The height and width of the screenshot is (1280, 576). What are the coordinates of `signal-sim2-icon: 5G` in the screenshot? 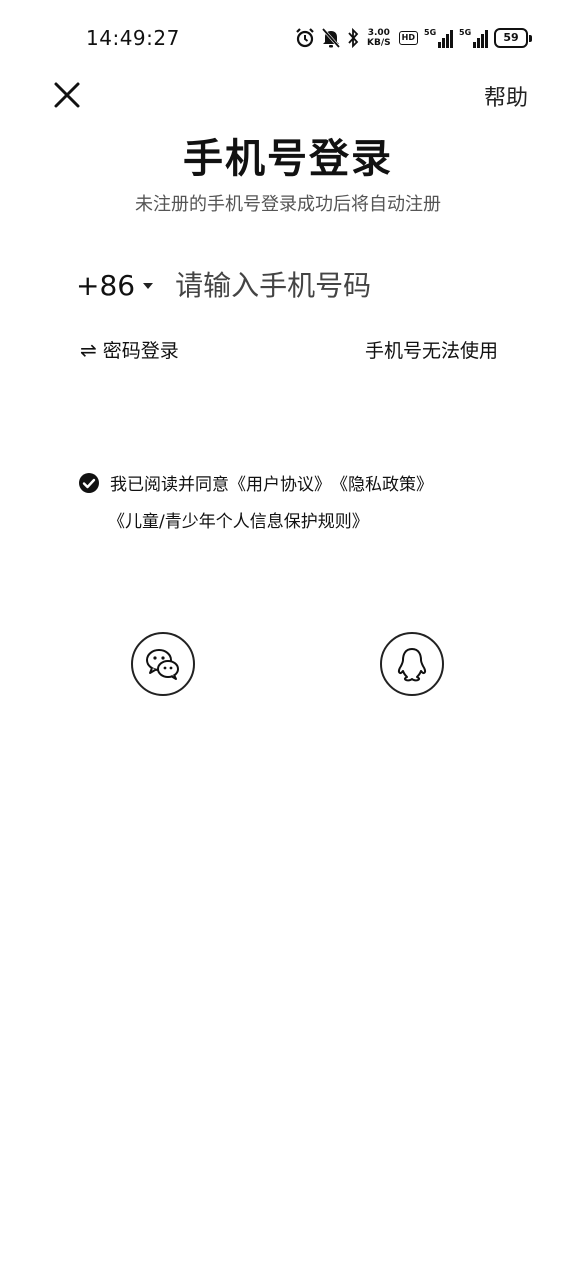 It's located at (473, 38).